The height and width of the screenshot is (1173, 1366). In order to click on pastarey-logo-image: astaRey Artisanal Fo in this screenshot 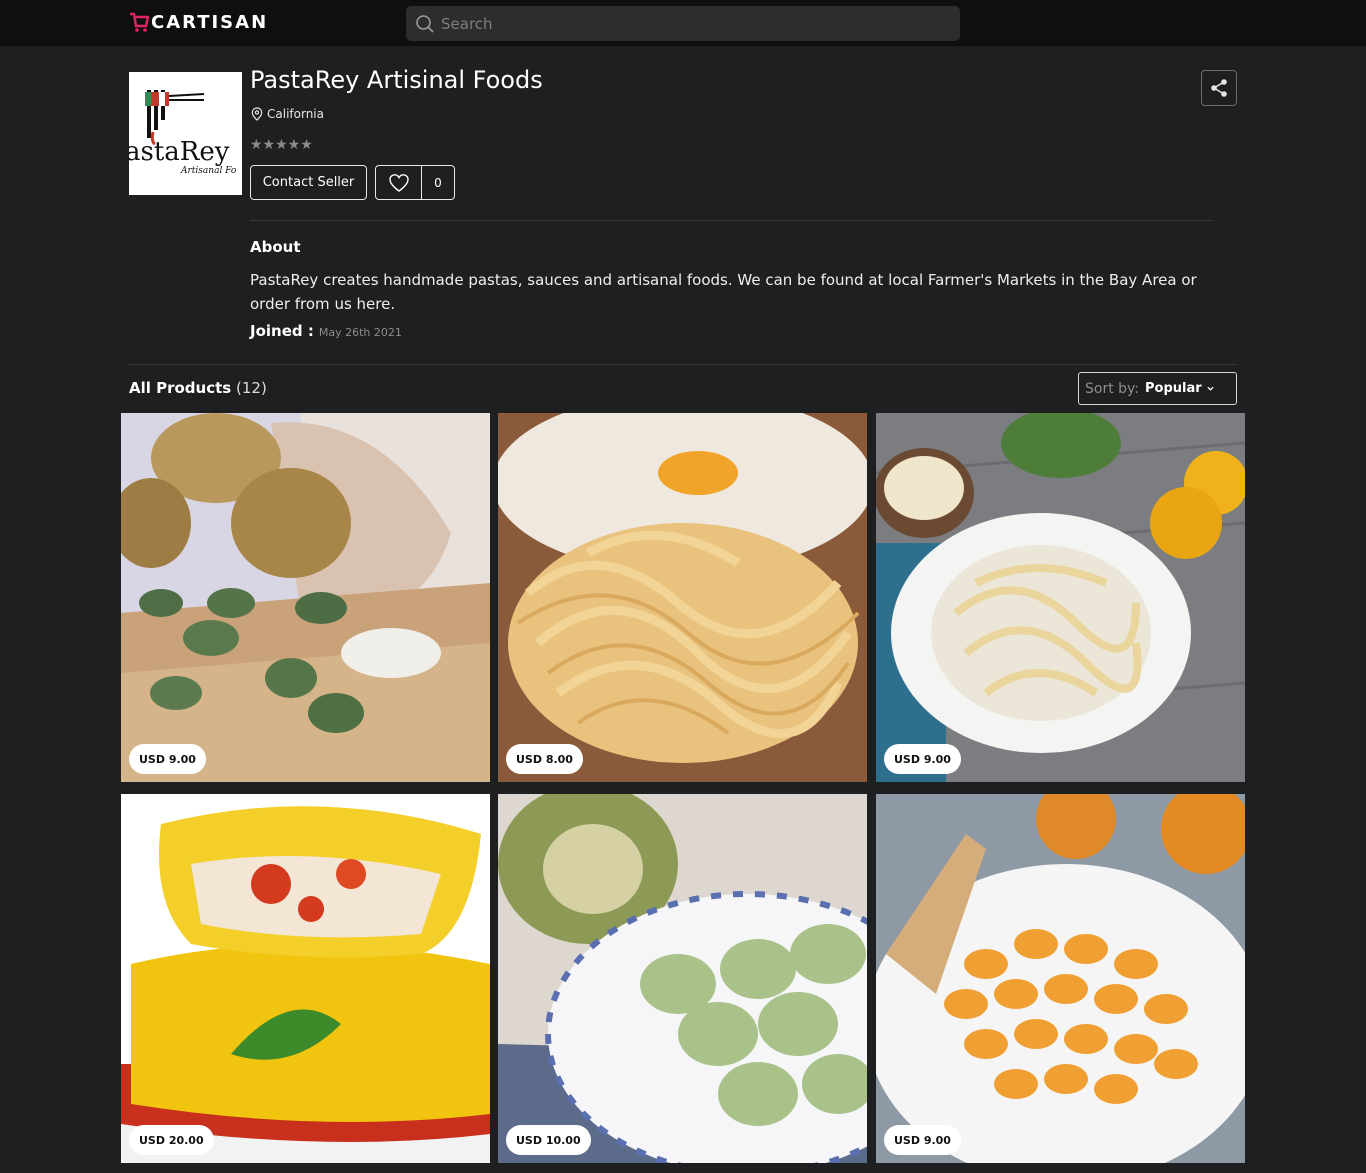, I will do `click(185, 133)`.